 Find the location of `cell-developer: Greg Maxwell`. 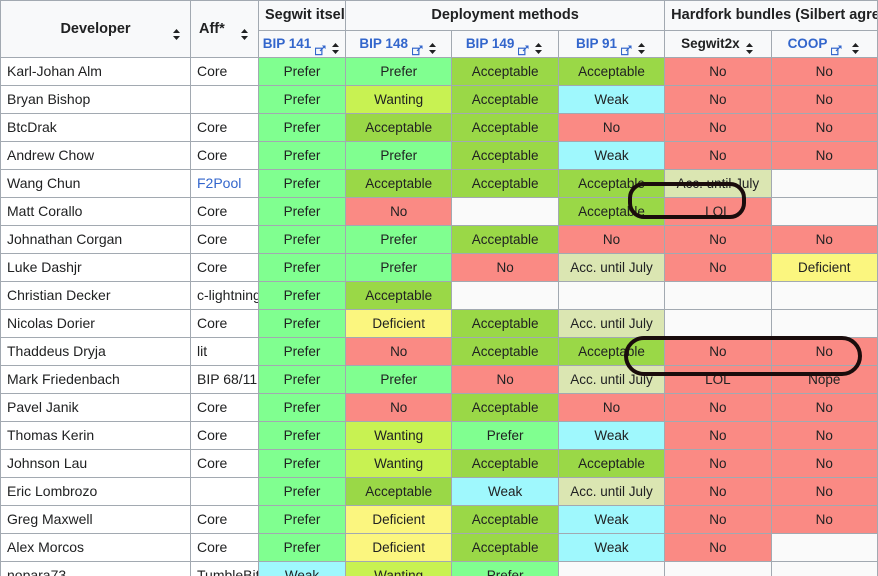

cell-developer: Greg Maxwell is located at coordinates (95, 519).